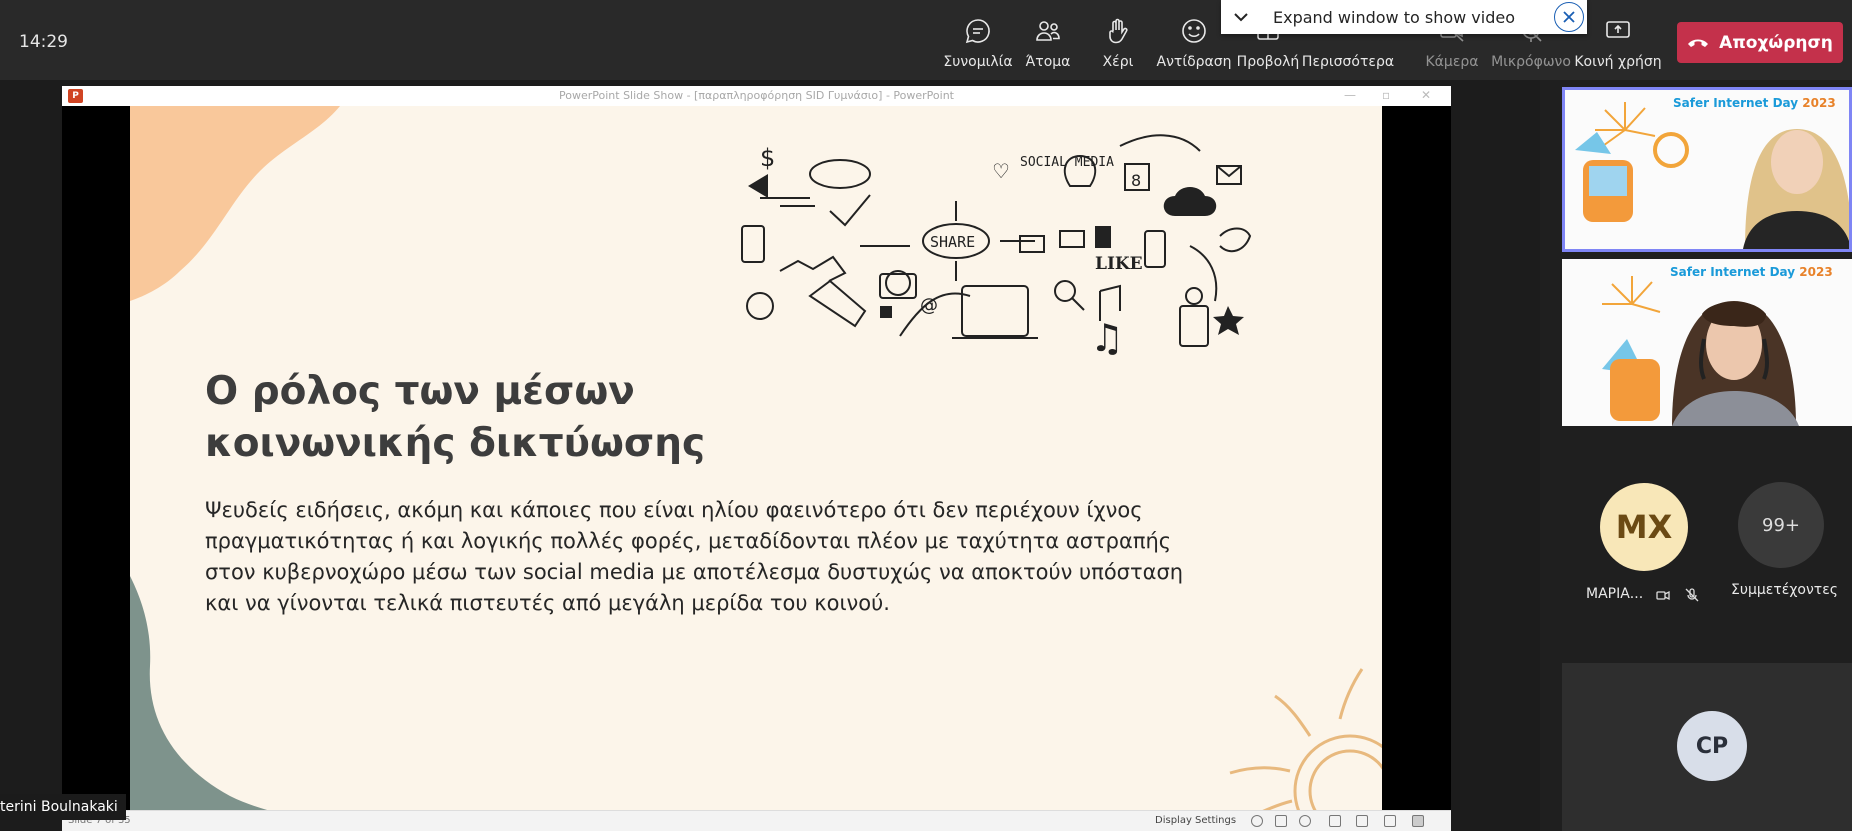 Image resolution: width=1852 pixels, height=831 pixels. Describe the element at coordinates (1348, 62) in the screenshot. I see `more-label: Περισσότερα` at that location.